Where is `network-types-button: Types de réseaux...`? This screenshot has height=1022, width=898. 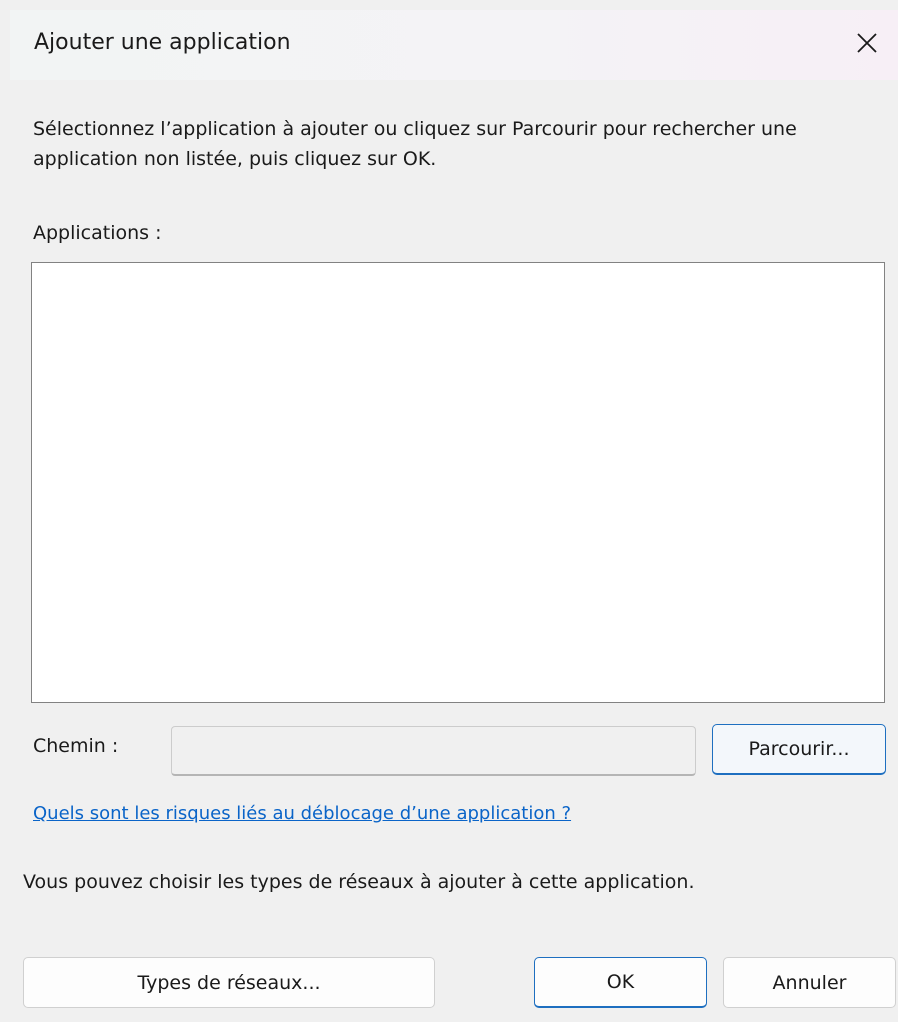
network-types-button: Types de réseaux... is located at coordinates (229, 982).